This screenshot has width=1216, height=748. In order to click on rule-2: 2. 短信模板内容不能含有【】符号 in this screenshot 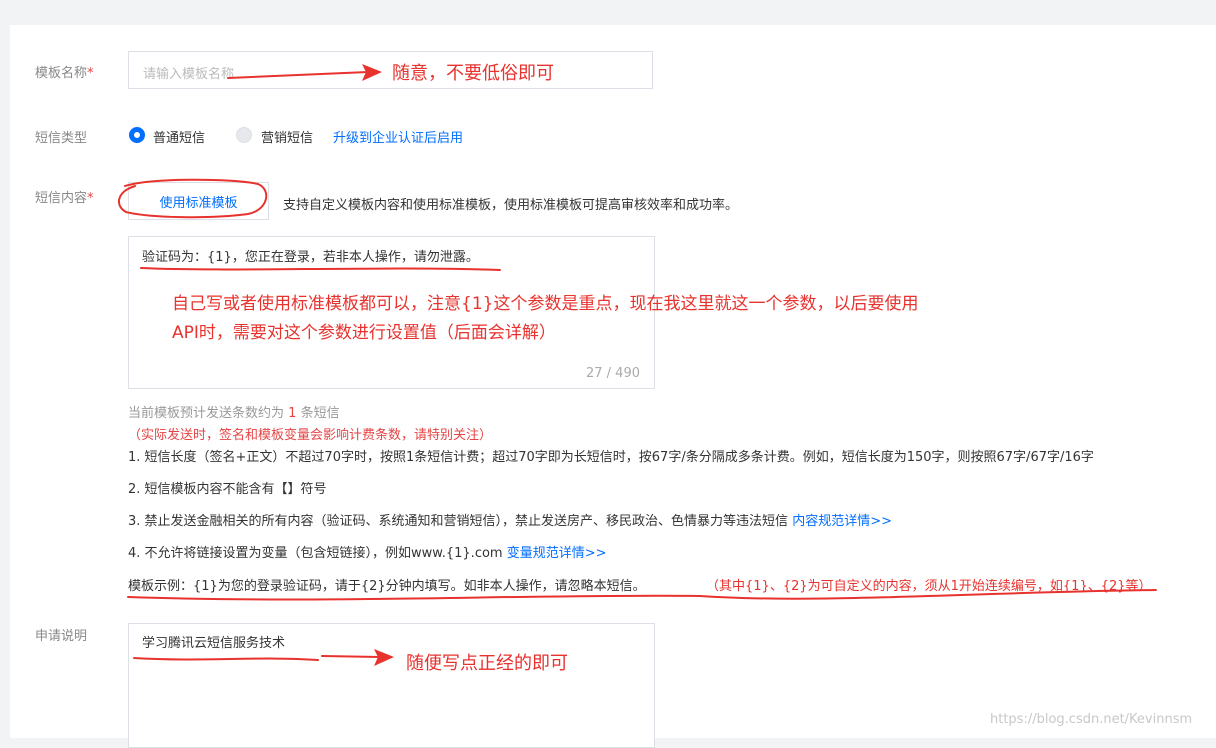, I will do `click(227, 489)`.